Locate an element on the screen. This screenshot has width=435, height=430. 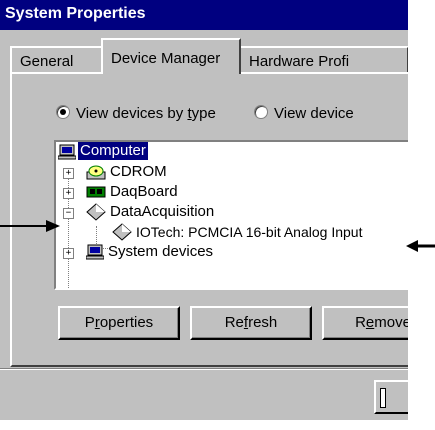
tree-item-label: Computer is located at coordinates (113, 151).